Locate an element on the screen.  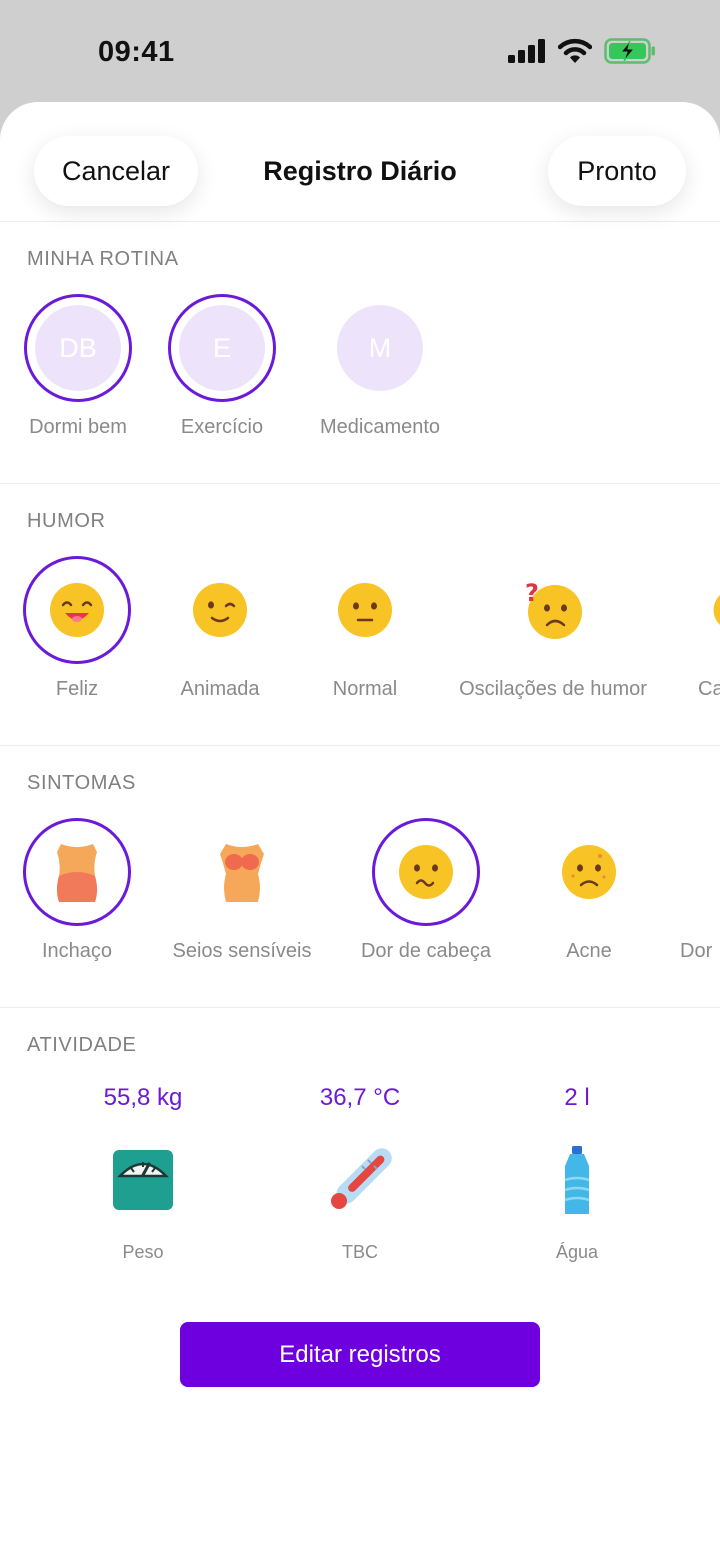
mood-item-partial: Ca is located at coordinates (708, 628).